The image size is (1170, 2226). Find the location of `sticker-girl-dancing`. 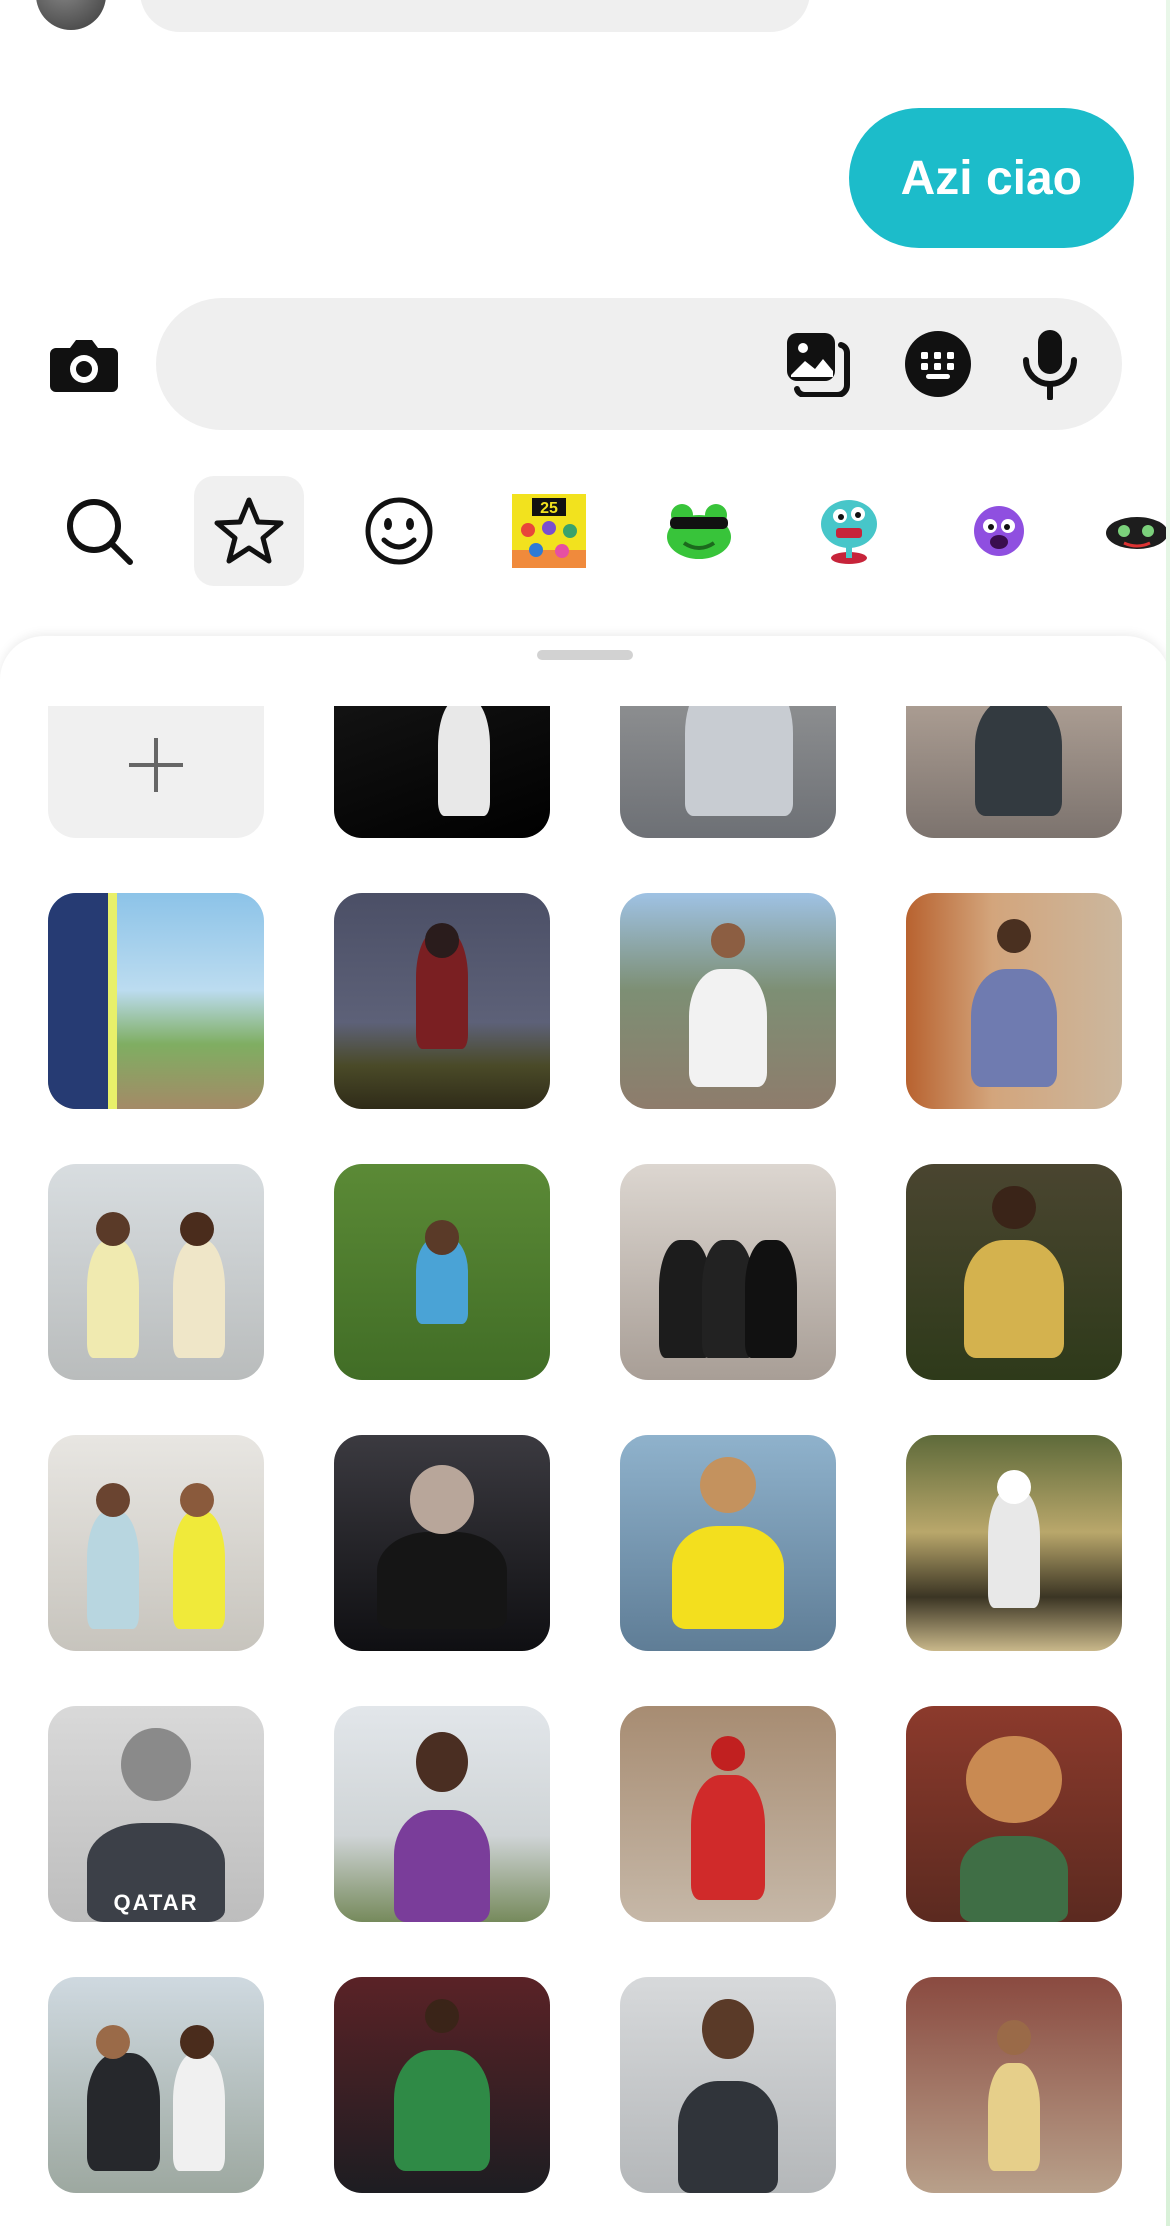

sticker-girl-dancing is located at coordinates (1014, 772).